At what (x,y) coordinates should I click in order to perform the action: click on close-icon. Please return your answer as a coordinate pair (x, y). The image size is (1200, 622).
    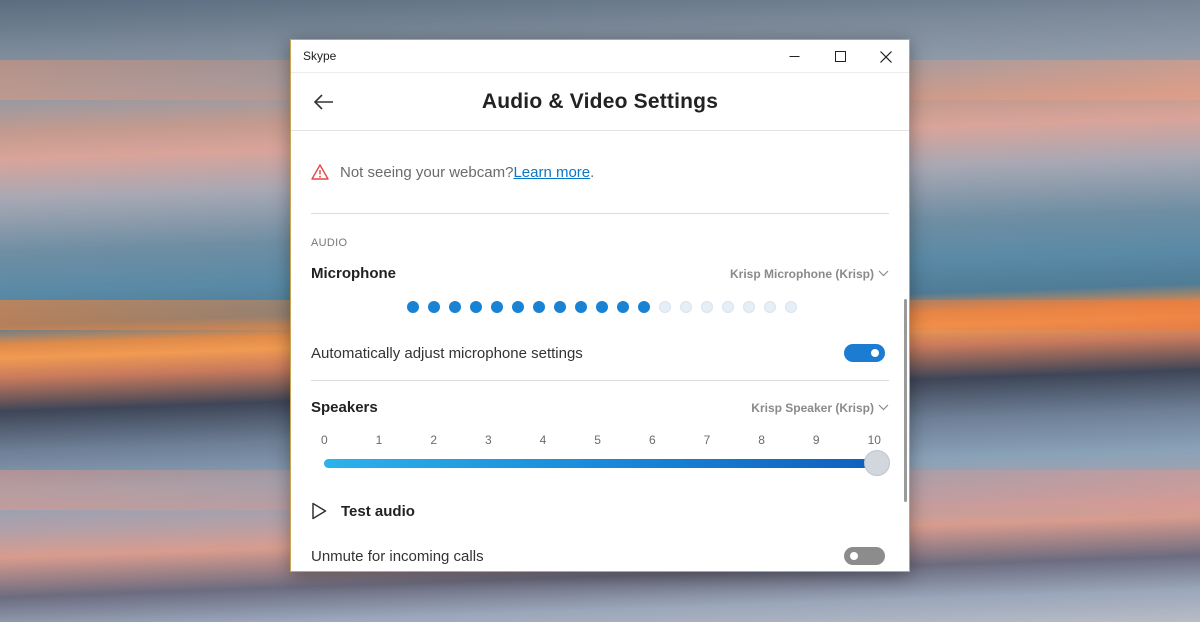
    Looking at the image, I should click on (886, 56).